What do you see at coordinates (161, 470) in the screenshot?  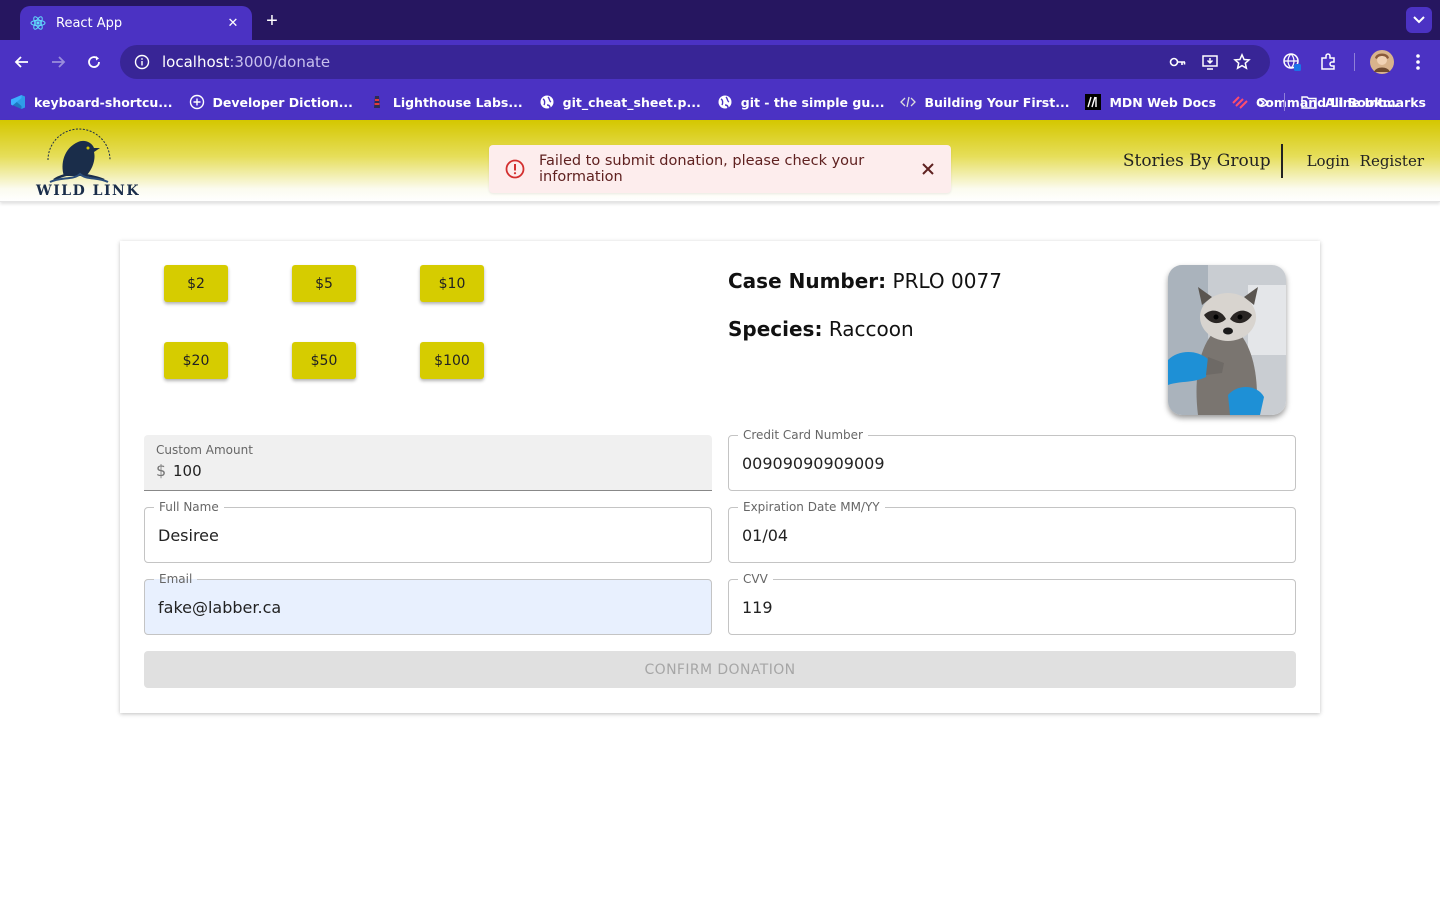 I see `currency-prefix: $` at bounding box center [161, 470].